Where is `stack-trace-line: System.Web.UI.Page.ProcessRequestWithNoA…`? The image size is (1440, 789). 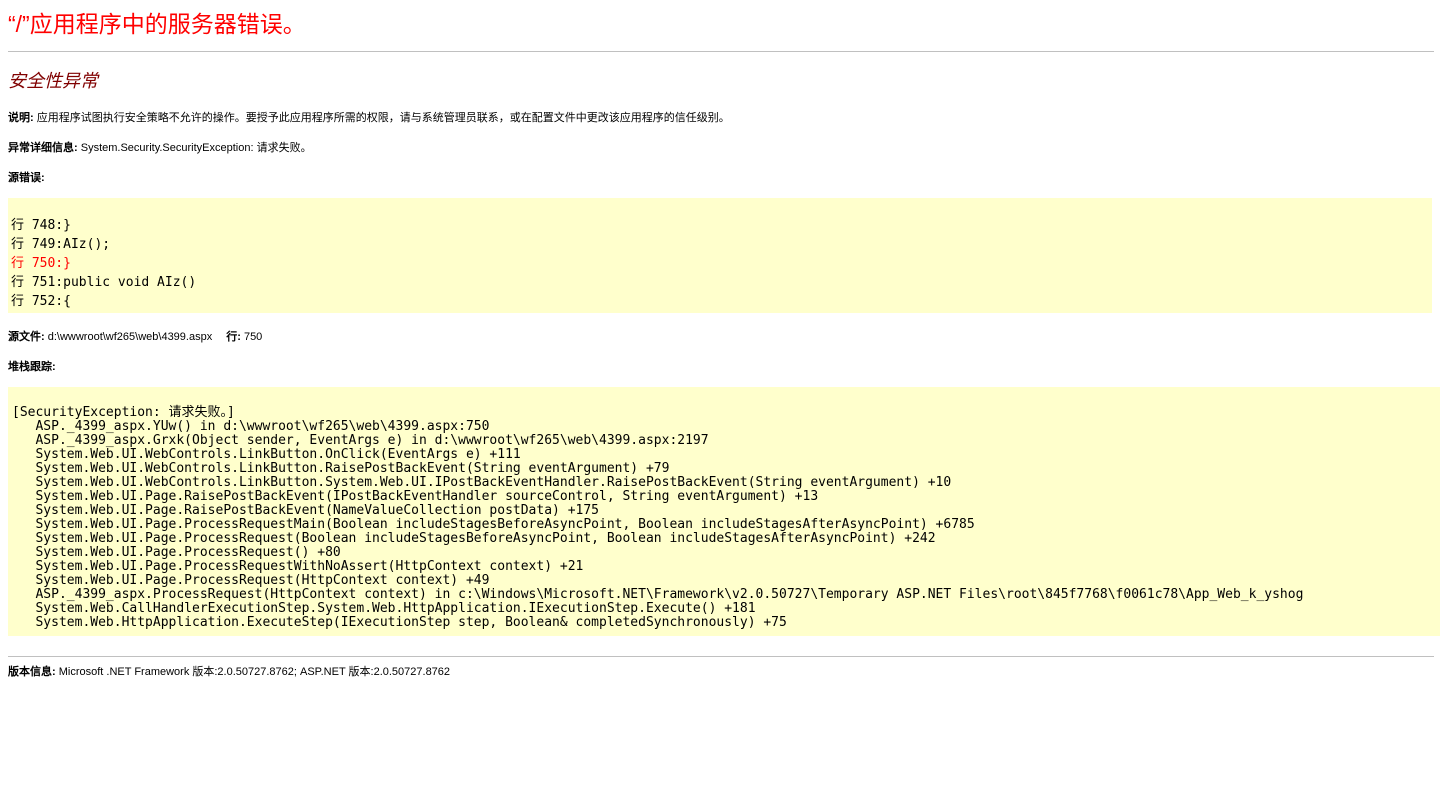 stack-trace-line: System.Web.UI.Page.ProcessRequestWithNoA… is located at coordinates (298, 566).